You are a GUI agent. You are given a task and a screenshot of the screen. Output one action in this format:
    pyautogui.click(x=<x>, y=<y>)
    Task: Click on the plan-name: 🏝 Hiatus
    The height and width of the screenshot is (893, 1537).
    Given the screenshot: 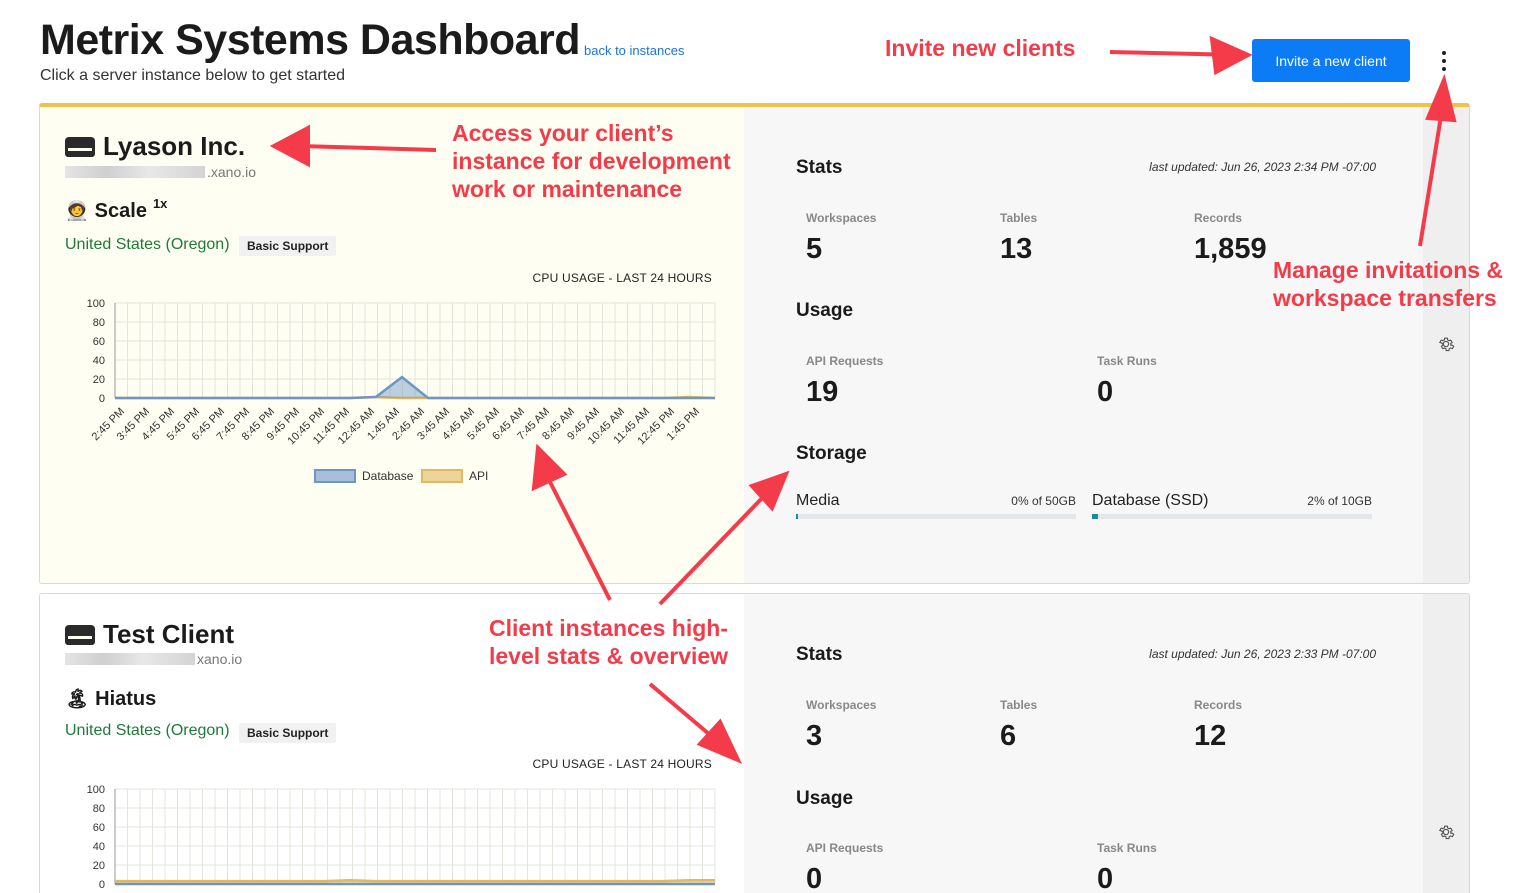 What is the action you would take?
    pyautogui.click(x=111, y=699)
    